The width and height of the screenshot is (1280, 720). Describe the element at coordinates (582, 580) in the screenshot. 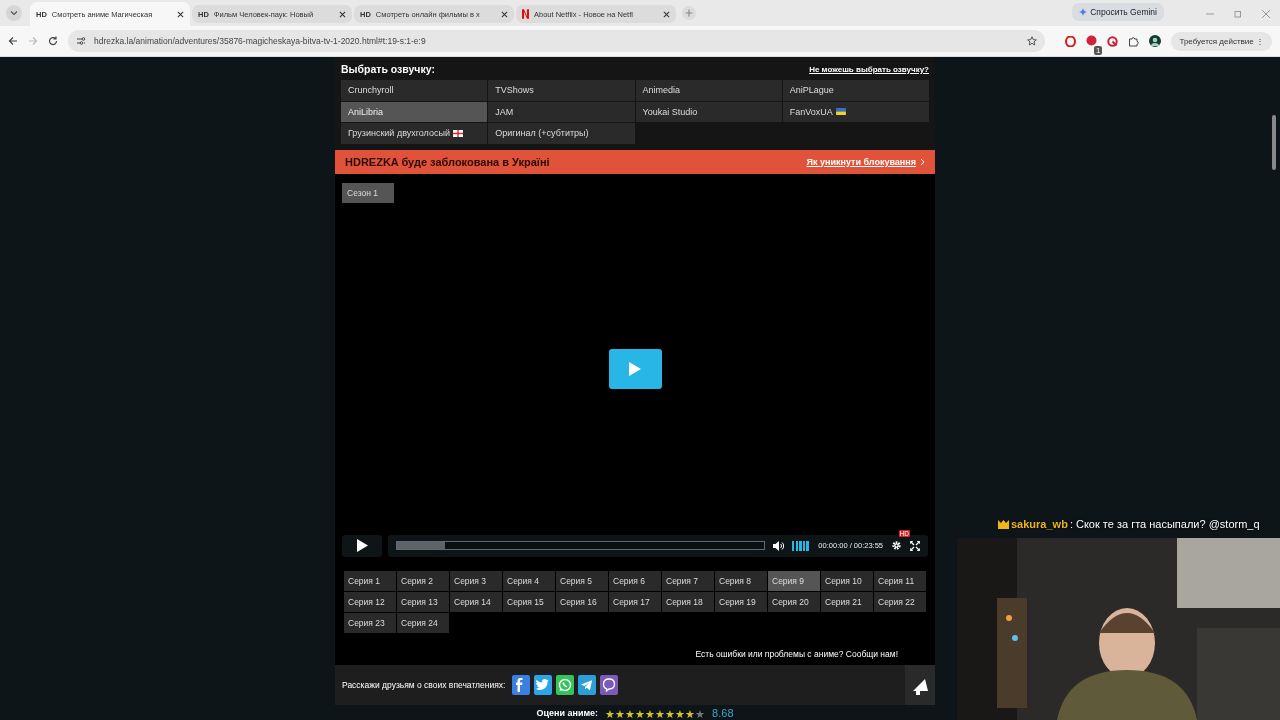

I see `episode-button: Серия 5` at that location.